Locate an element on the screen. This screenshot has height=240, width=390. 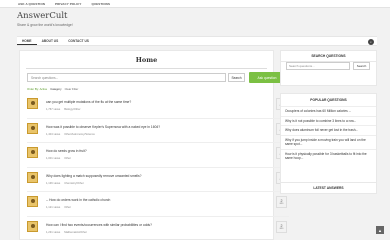
top-bar: ASK A QUESTION PRIVACY POLICY QUESTIONS is located at coordinates (195, 4).